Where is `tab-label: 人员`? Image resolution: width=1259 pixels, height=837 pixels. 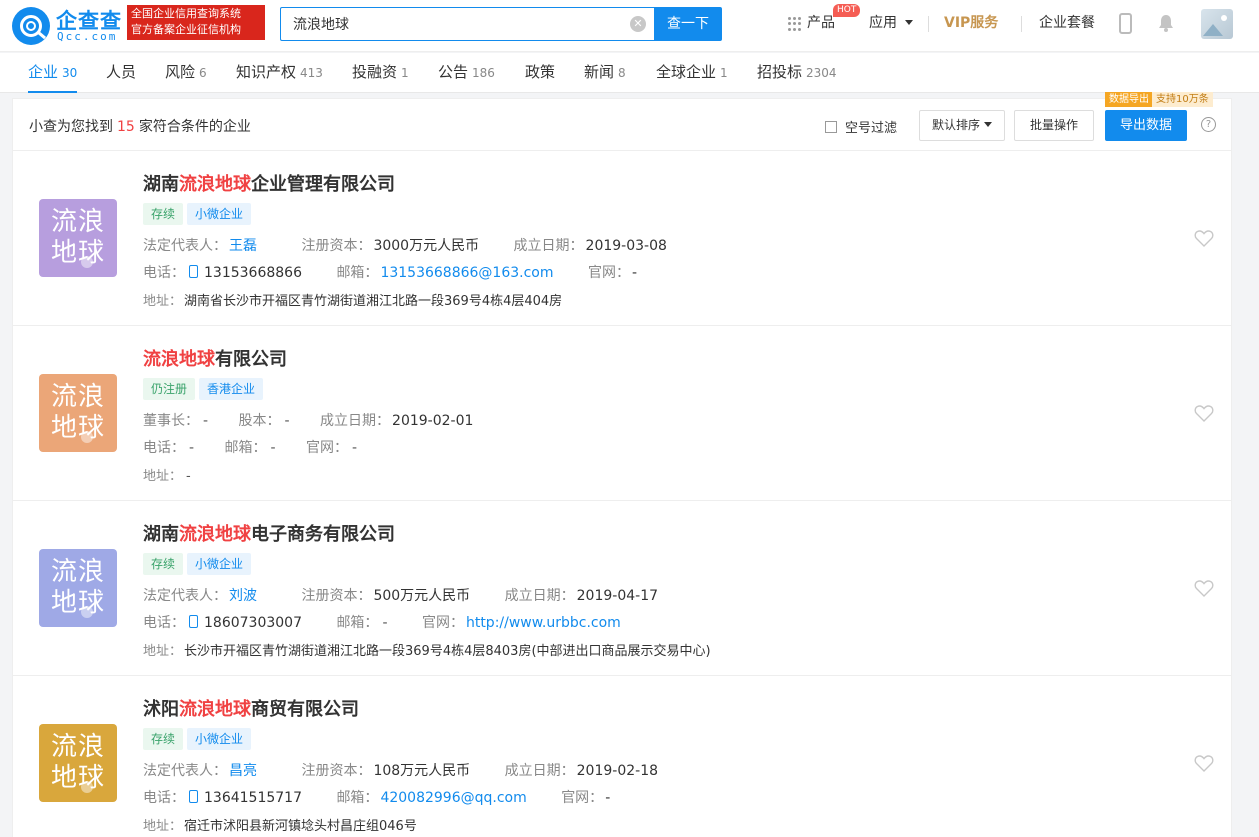
tab-label: 人员 is located at coordinates (121, 72).